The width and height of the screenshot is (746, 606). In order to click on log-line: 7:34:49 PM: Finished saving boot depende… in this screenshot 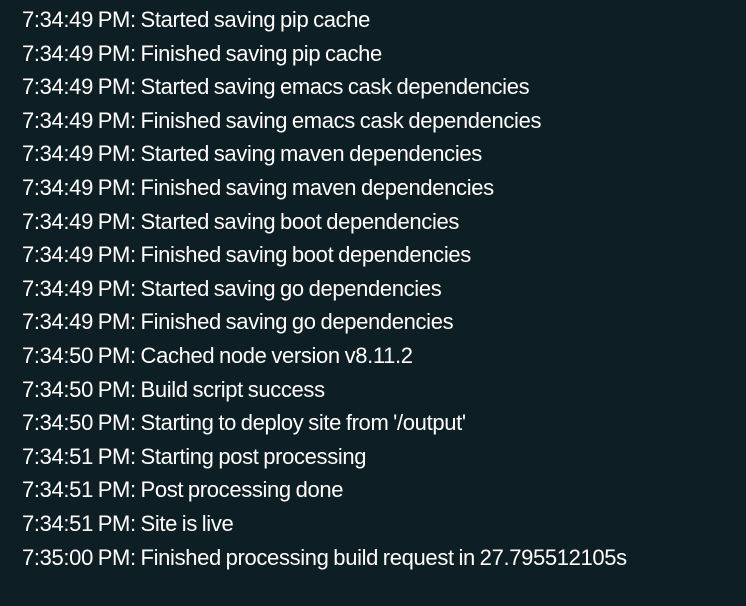, I will do `click(246, 255)`.